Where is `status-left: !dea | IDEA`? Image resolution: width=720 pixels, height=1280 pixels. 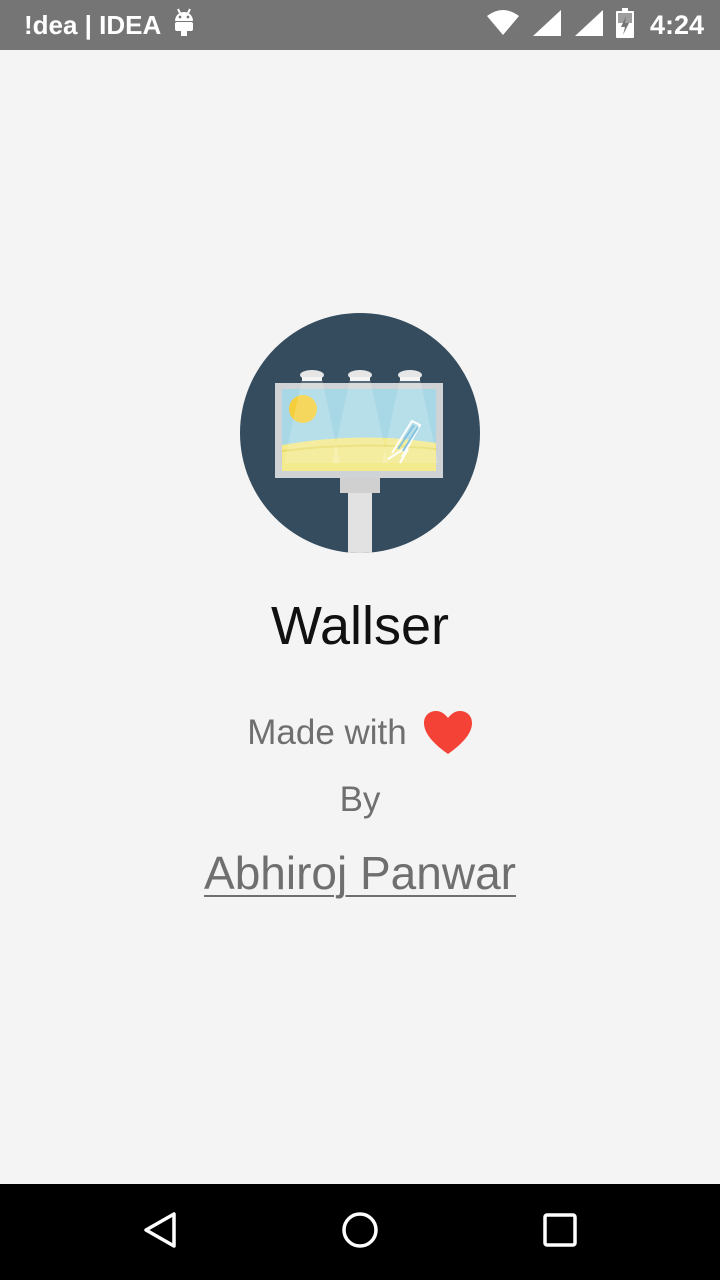
status-left: !dea | IDEA is located at coordinates (109, 25).